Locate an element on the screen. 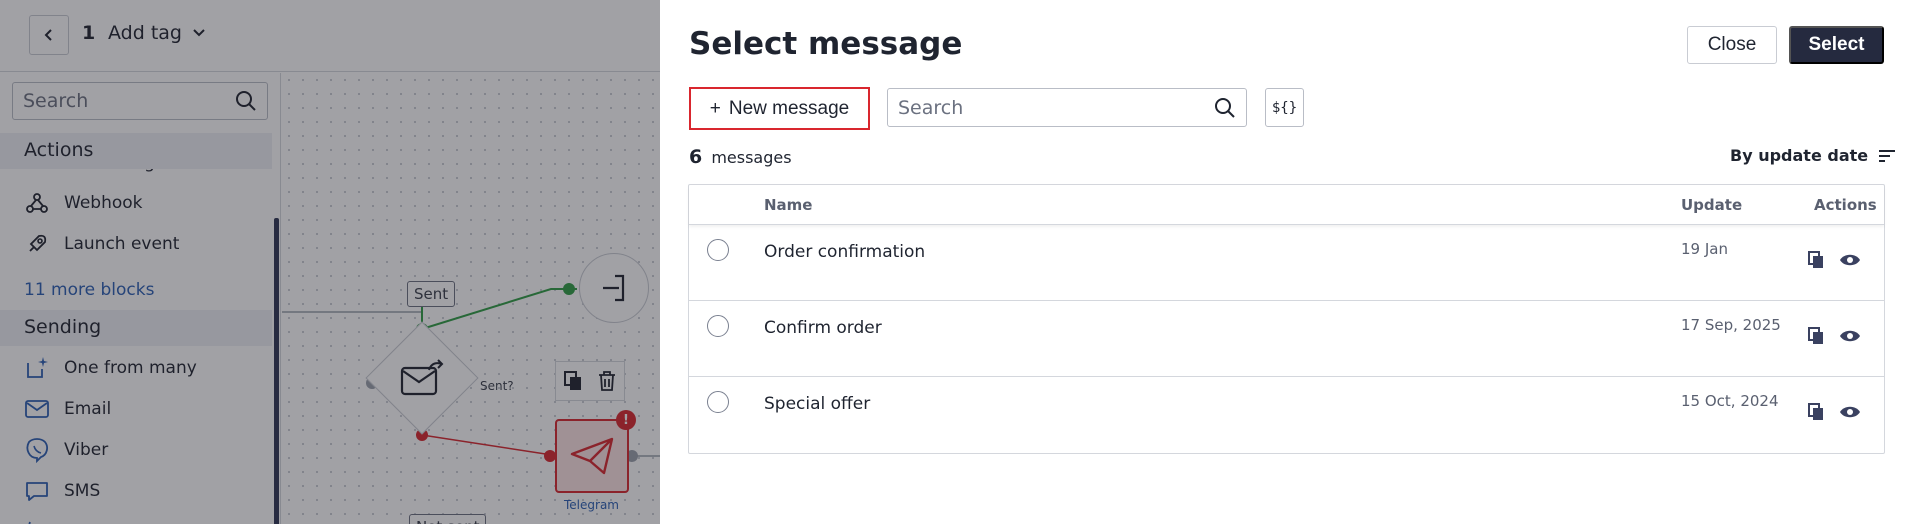 The height and width of the screenshot is (524, 1905). message-search-input: Search is located at coordinates (1067, 107).